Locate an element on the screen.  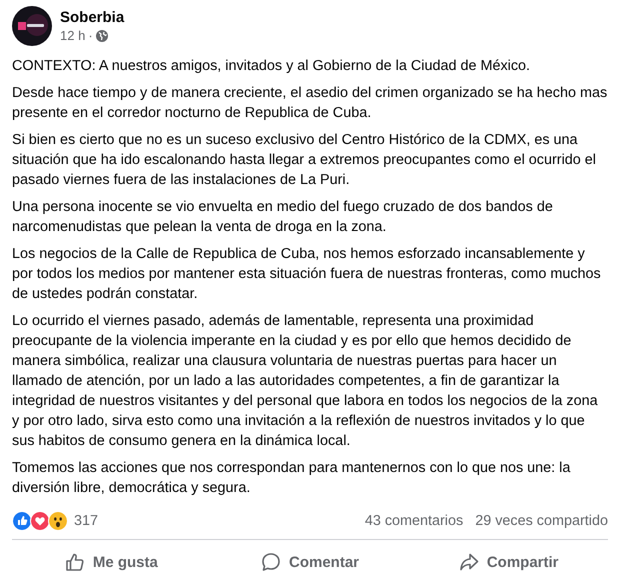
globe-icon is located at coordinates (102, 36).